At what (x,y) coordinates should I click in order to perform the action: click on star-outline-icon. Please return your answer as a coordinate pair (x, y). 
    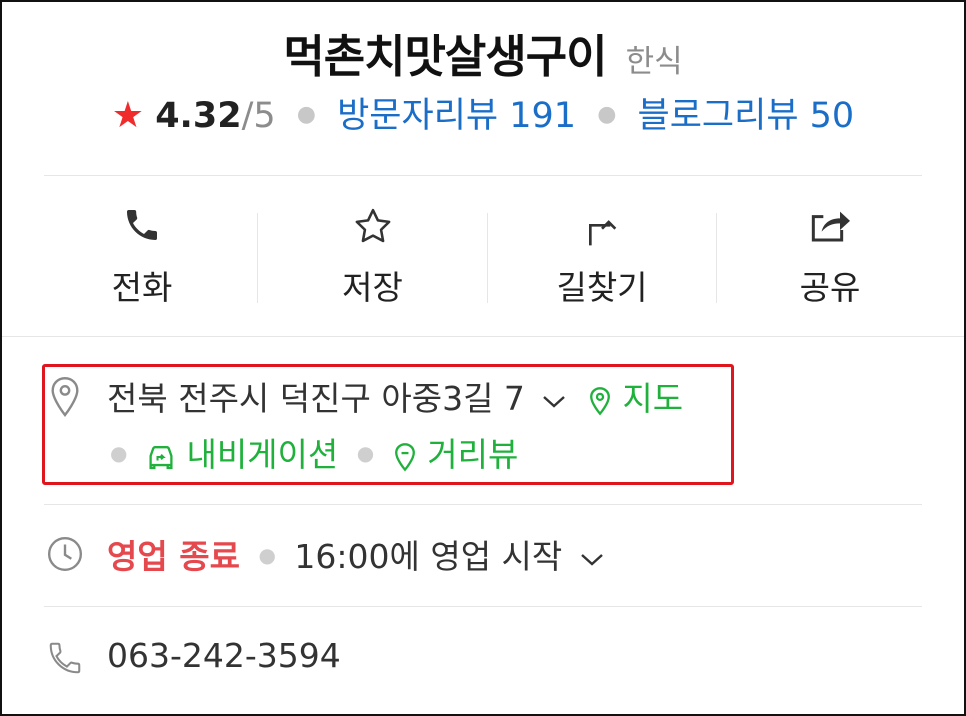
    Looking at the image, I should click on (372, 225).